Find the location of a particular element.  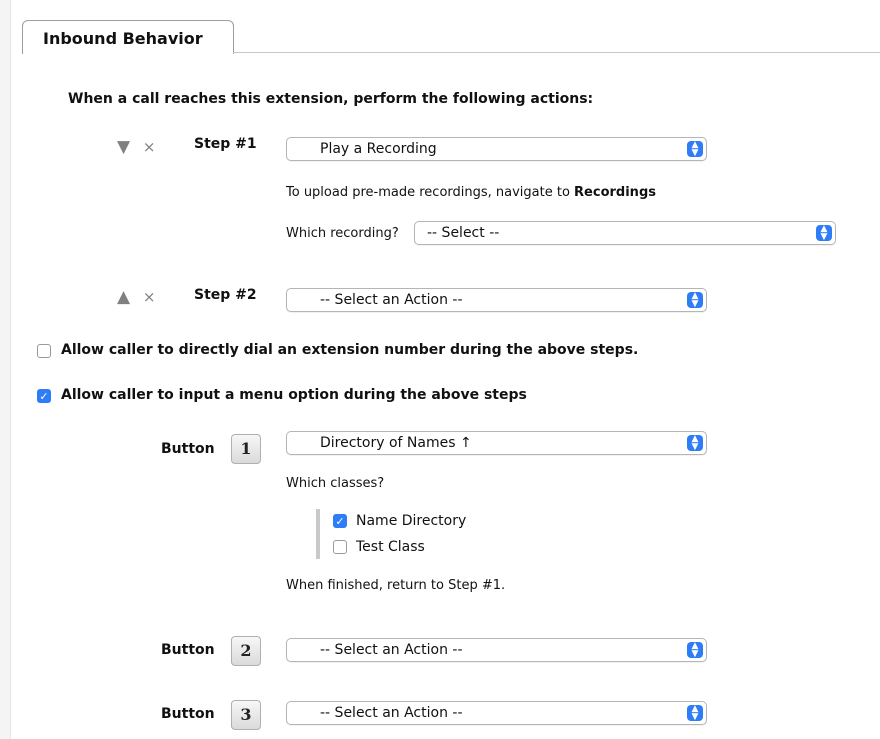

button-3-key: 3 is located at coordinates (246, 715).